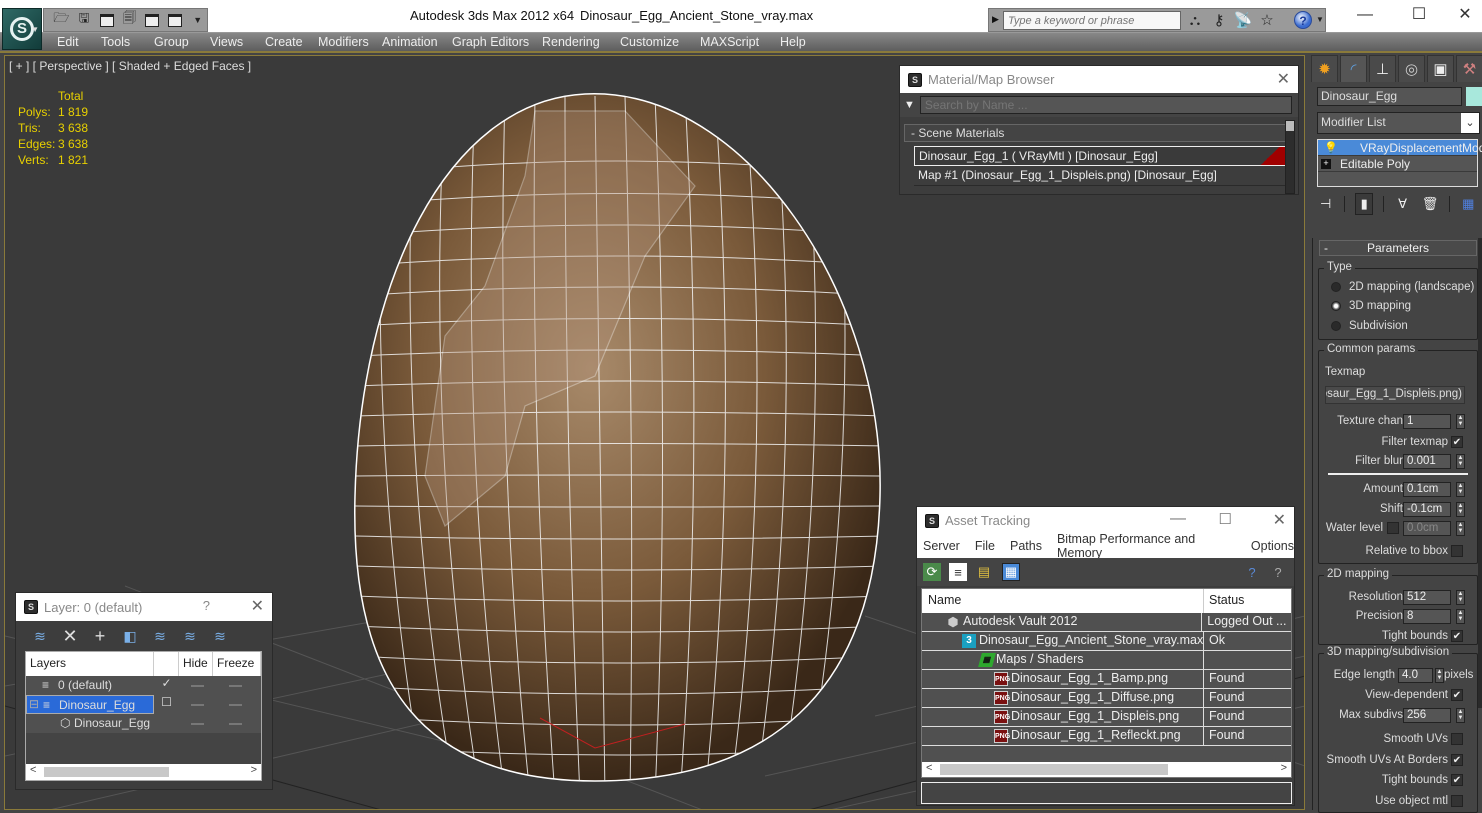 The width and height of the screenshot is (1482, 813). Describe the element at coordinates (1219, 21) in the screenshot. I see `key-icon: ⚷` at that location.